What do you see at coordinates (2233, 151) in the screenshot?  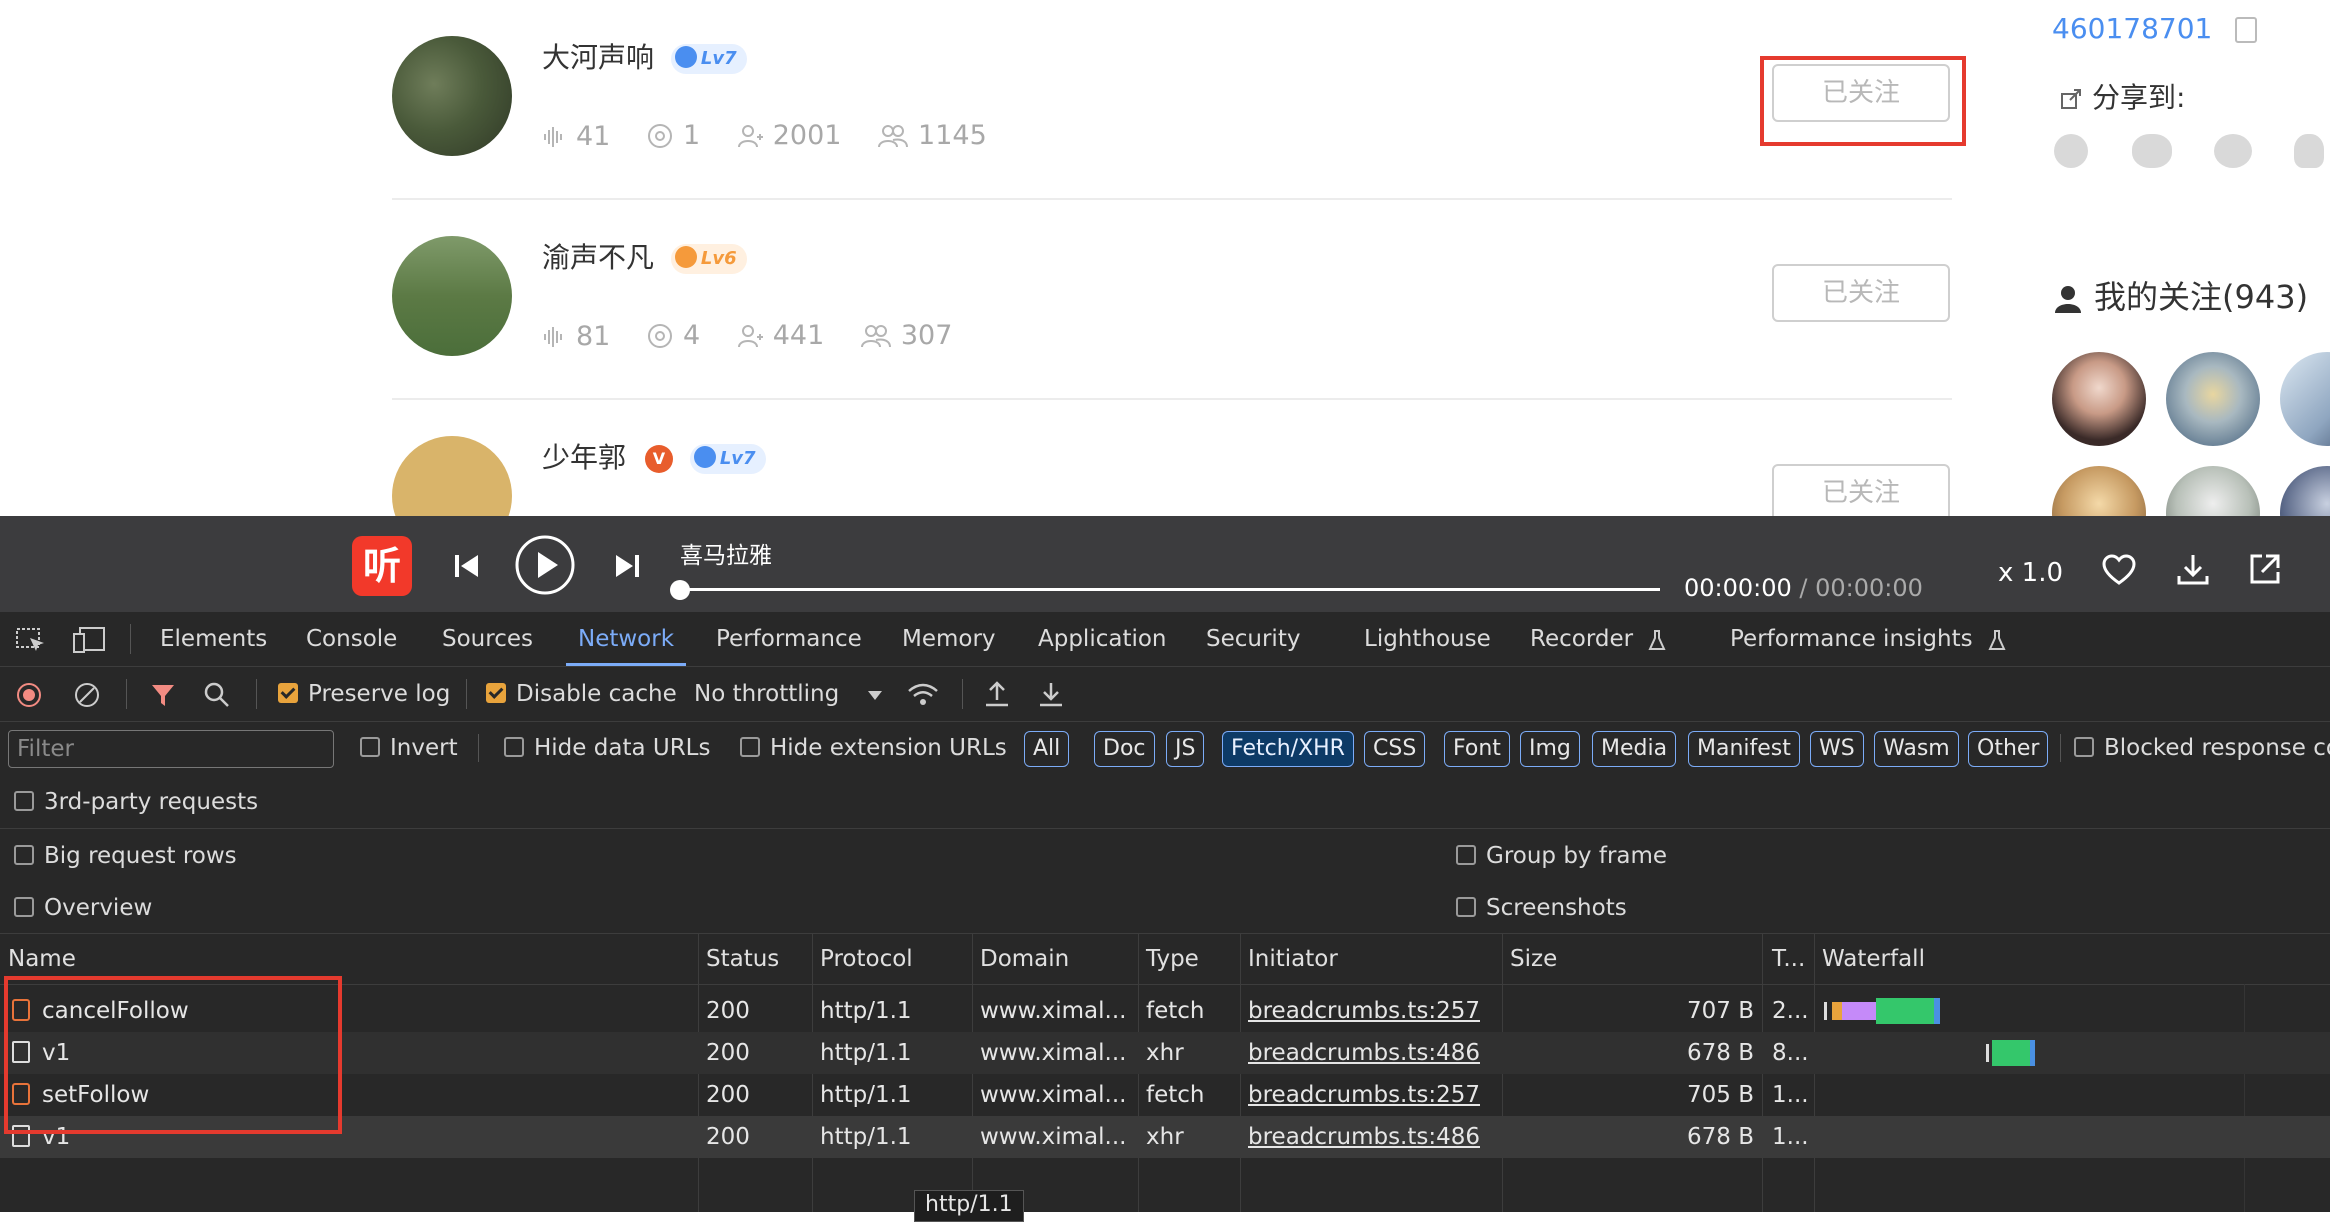 I see `share-weibo-icon` at bounding box center [2233, 151].